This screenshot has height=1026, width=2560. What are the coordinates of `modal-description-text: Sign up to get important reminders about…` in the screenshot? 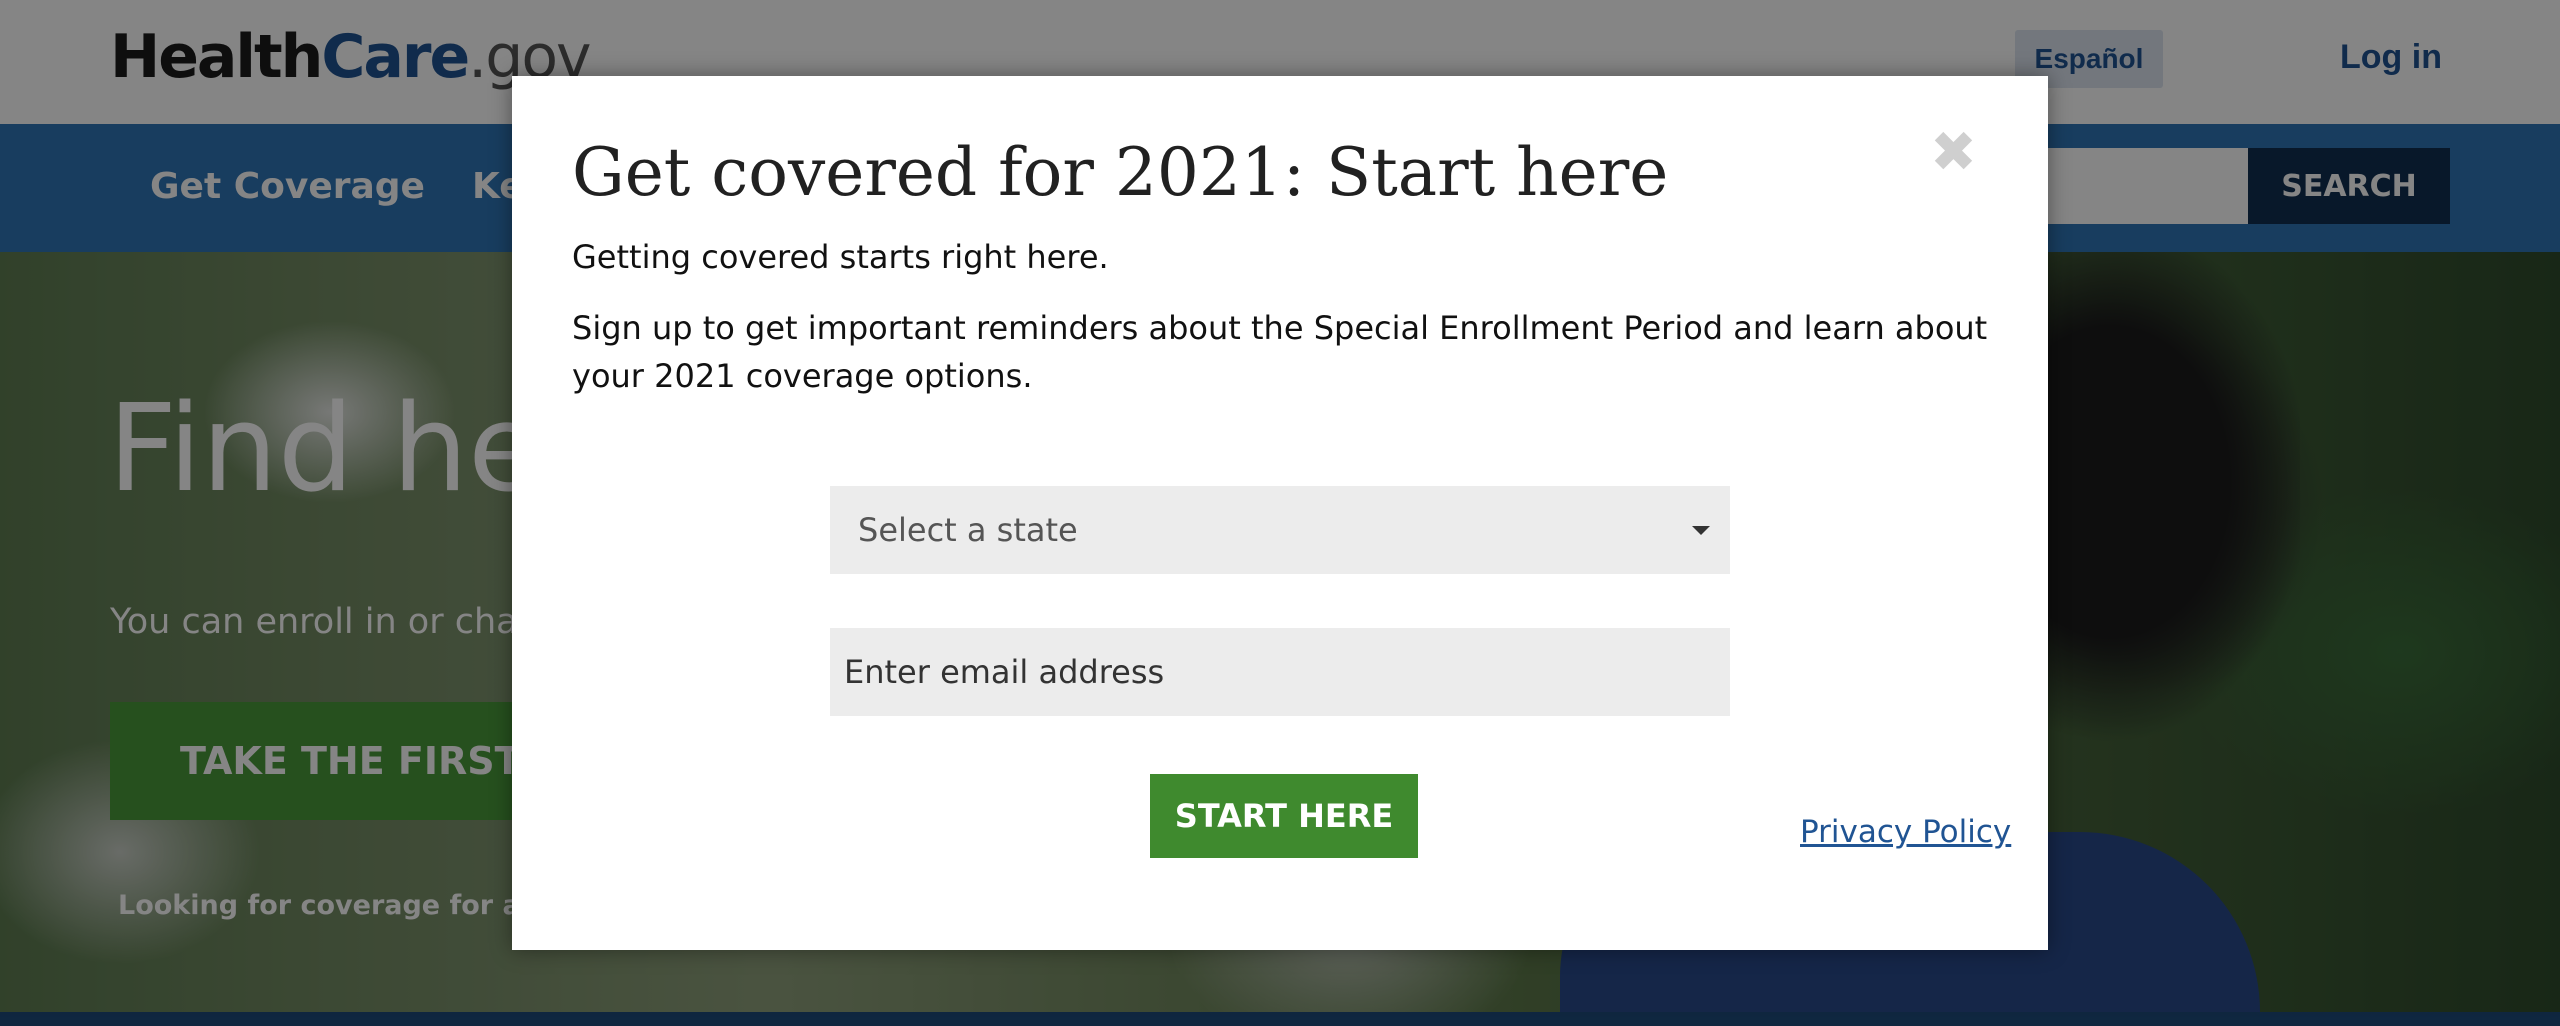 It's located at (1280, 352).